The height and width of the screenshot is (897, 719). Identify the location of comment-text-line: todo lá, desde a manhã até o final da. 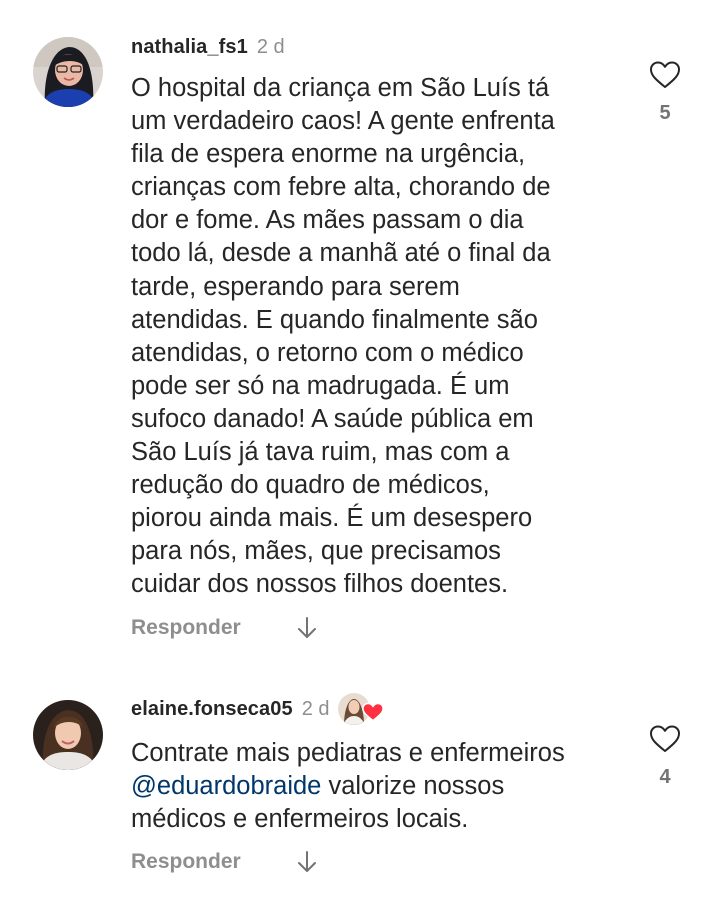
(341, 253).